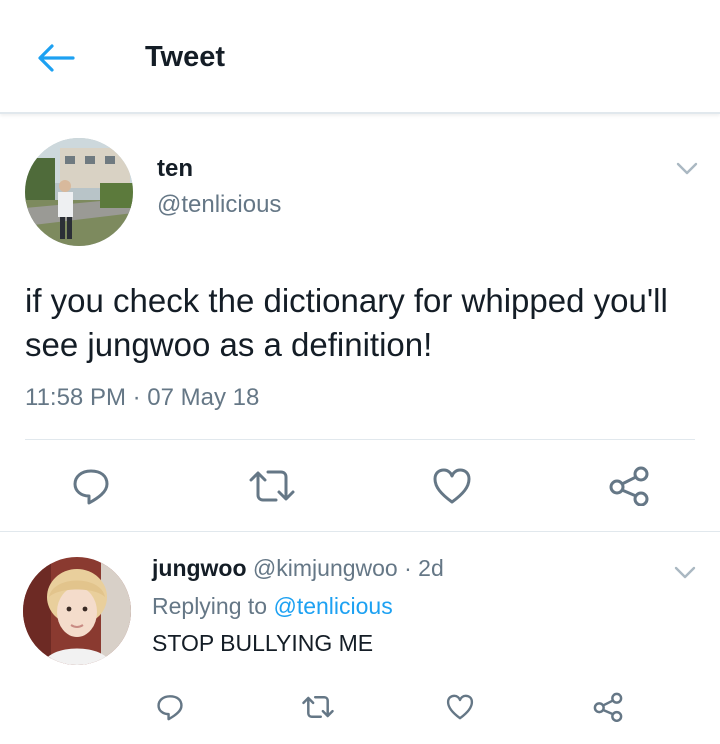 The width and height of the screenshot is (720, 744). I want to click on tweet-options-button, so click(687, 169).